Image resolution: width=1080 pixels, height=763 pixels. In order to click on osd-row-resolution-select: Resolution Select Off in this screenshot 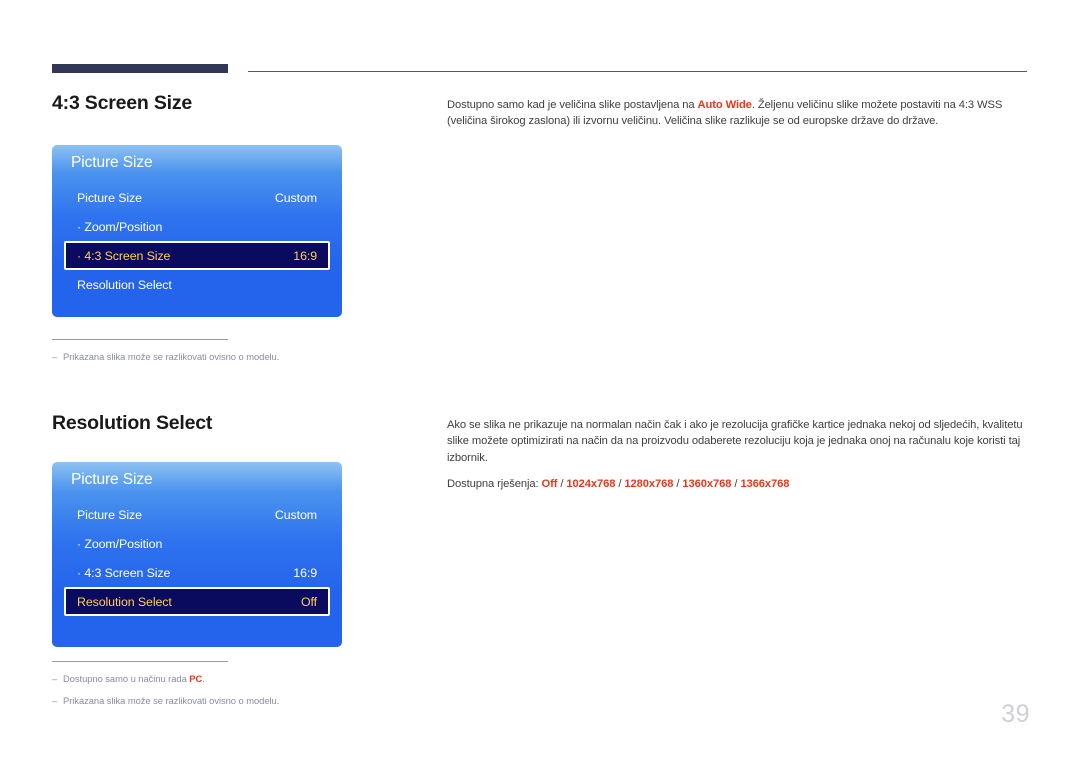, I will do `click(197, 601)`.